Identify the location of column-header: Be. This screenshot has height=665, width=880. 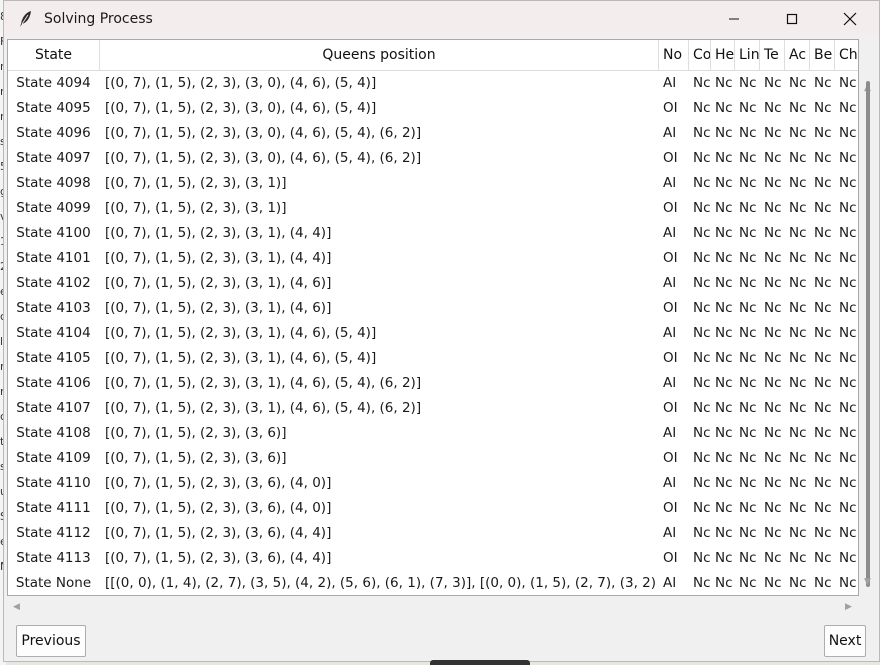
(822, 55).